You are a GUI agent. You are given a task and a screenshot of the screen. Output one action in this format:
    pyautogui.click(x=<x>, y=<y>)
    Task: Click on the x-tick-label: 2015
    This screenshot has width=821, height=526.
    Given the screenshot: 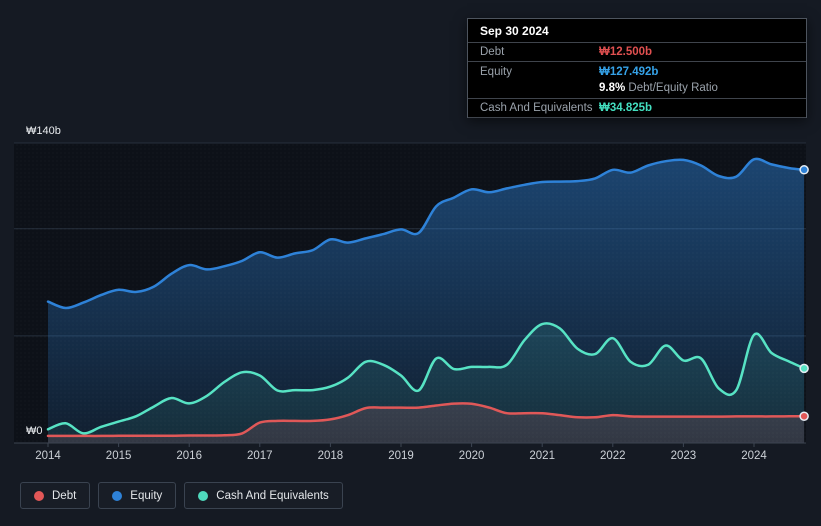 What is the action you would take?
    pyautogui.click(x=119, y=456)
    